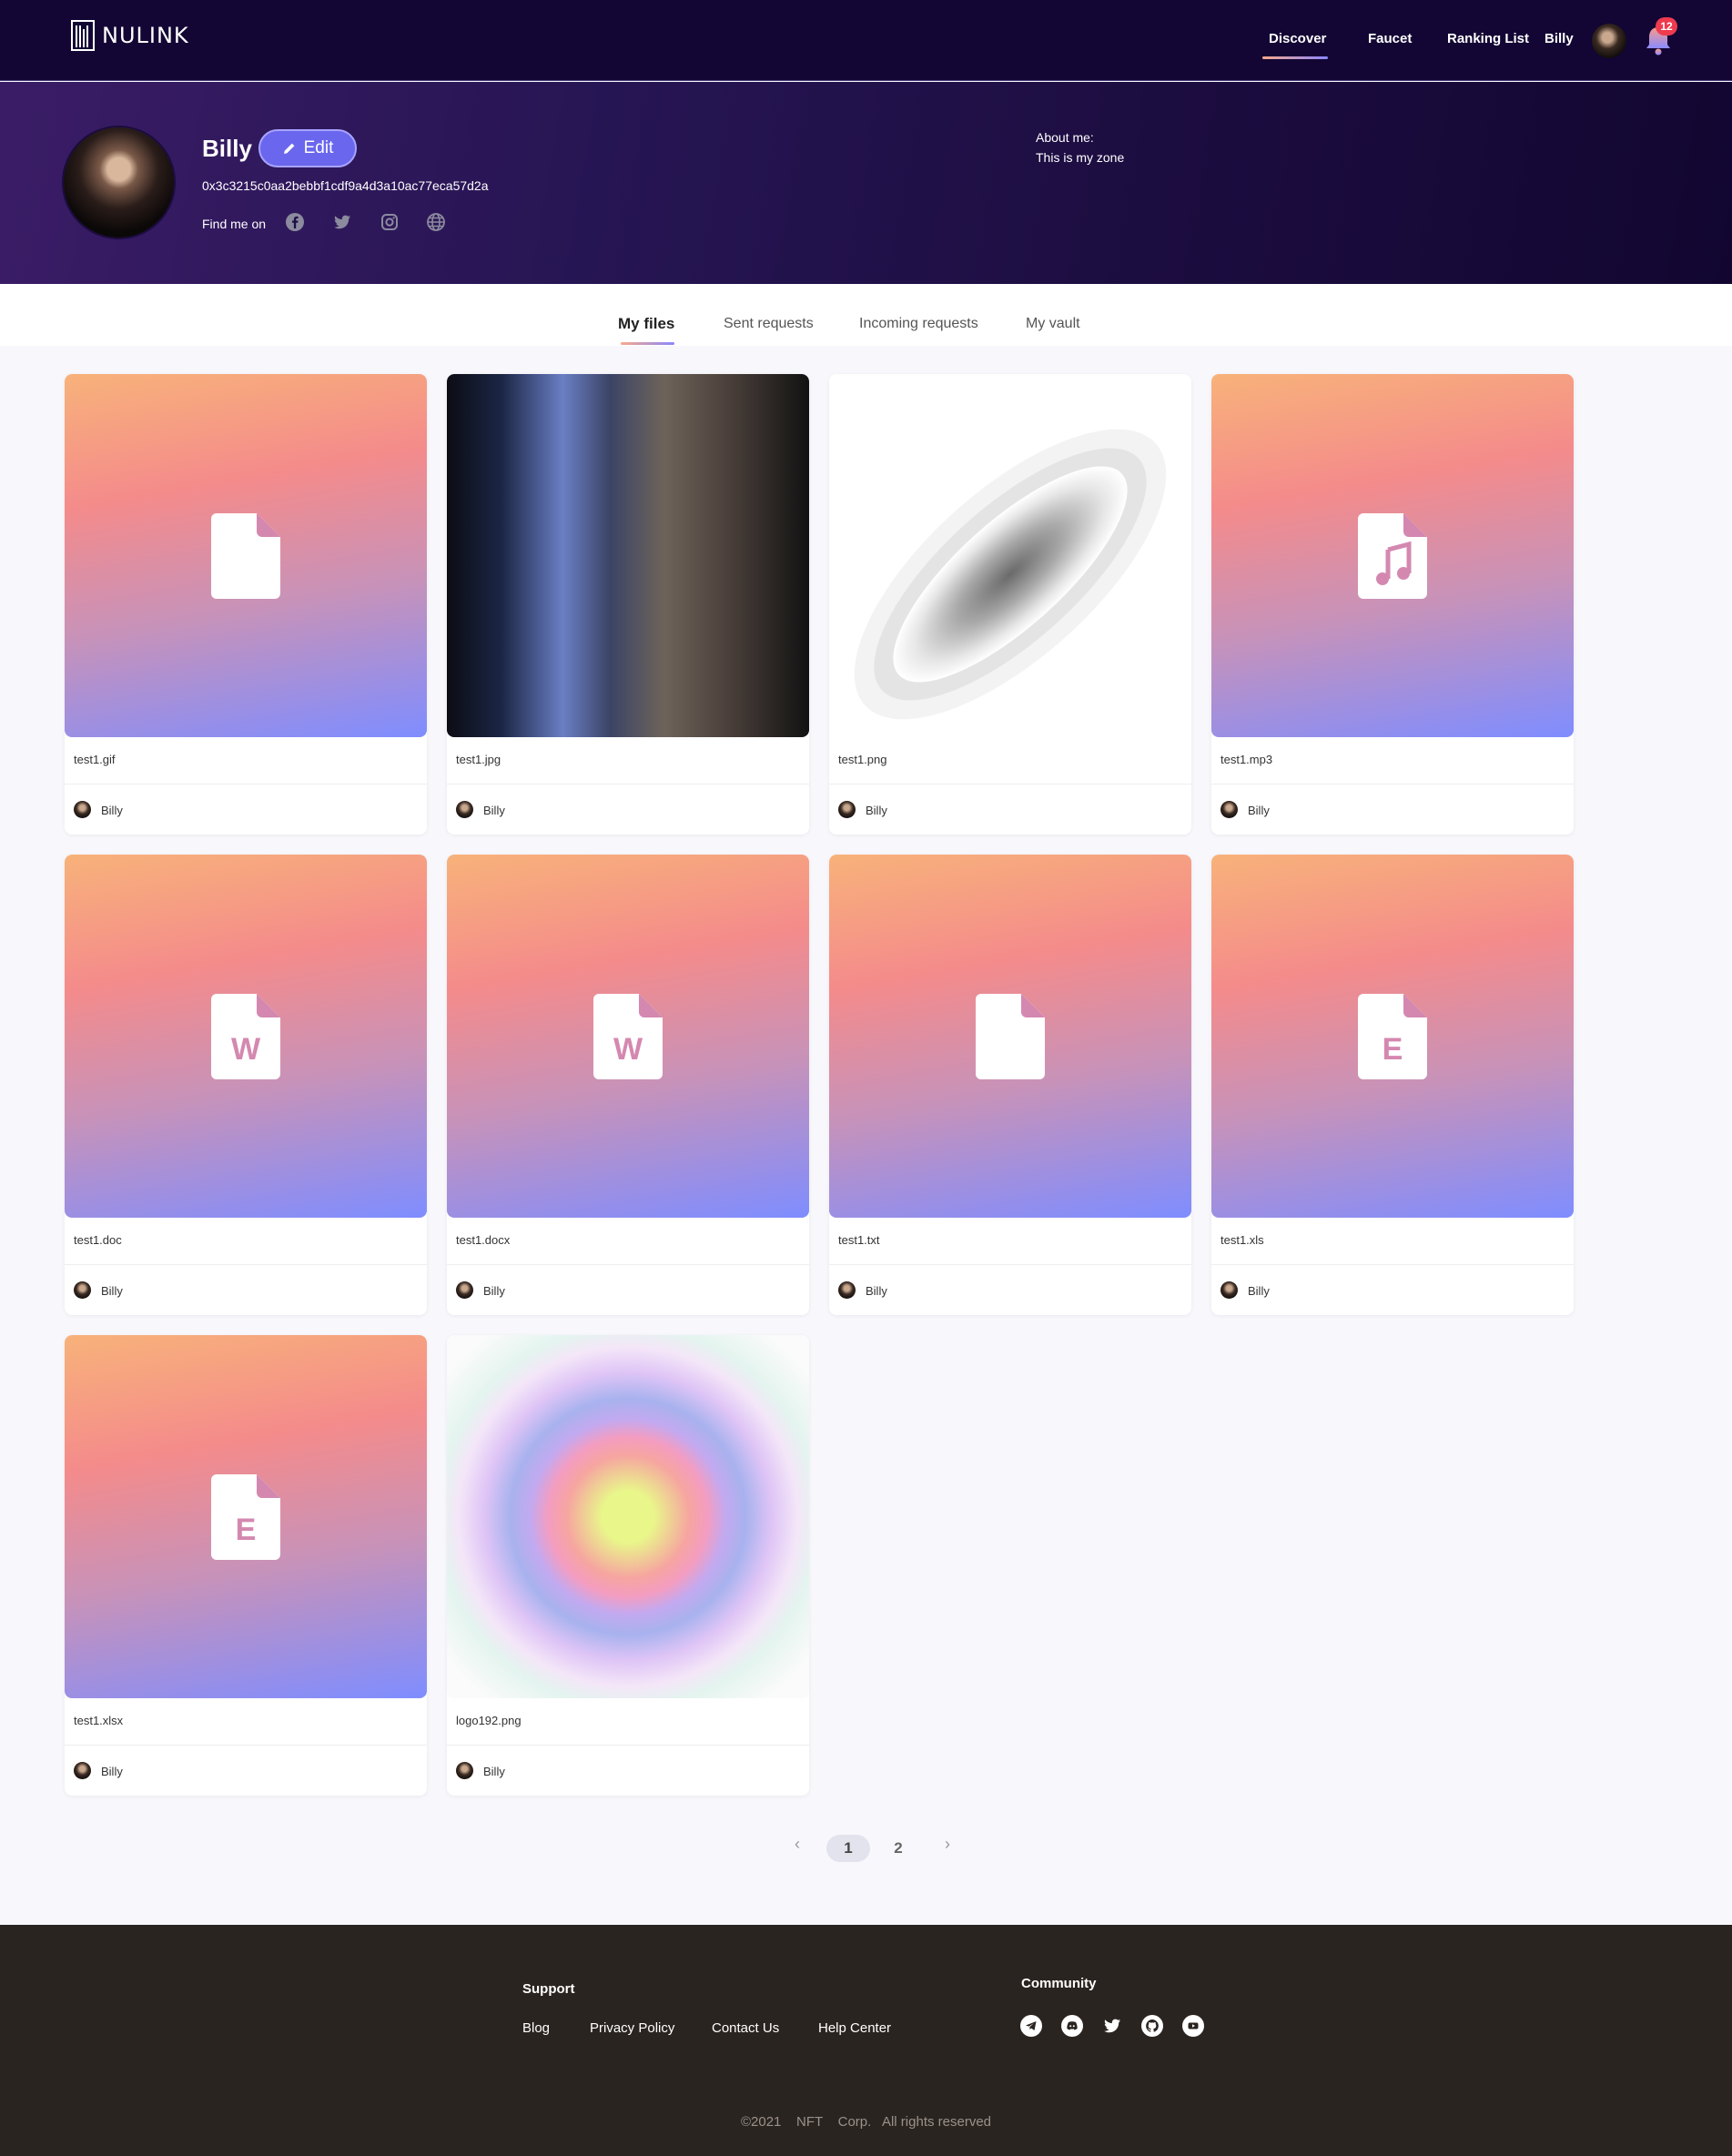  I want to click on file-card: test1.mp3 Billy, so click(1393, 605).